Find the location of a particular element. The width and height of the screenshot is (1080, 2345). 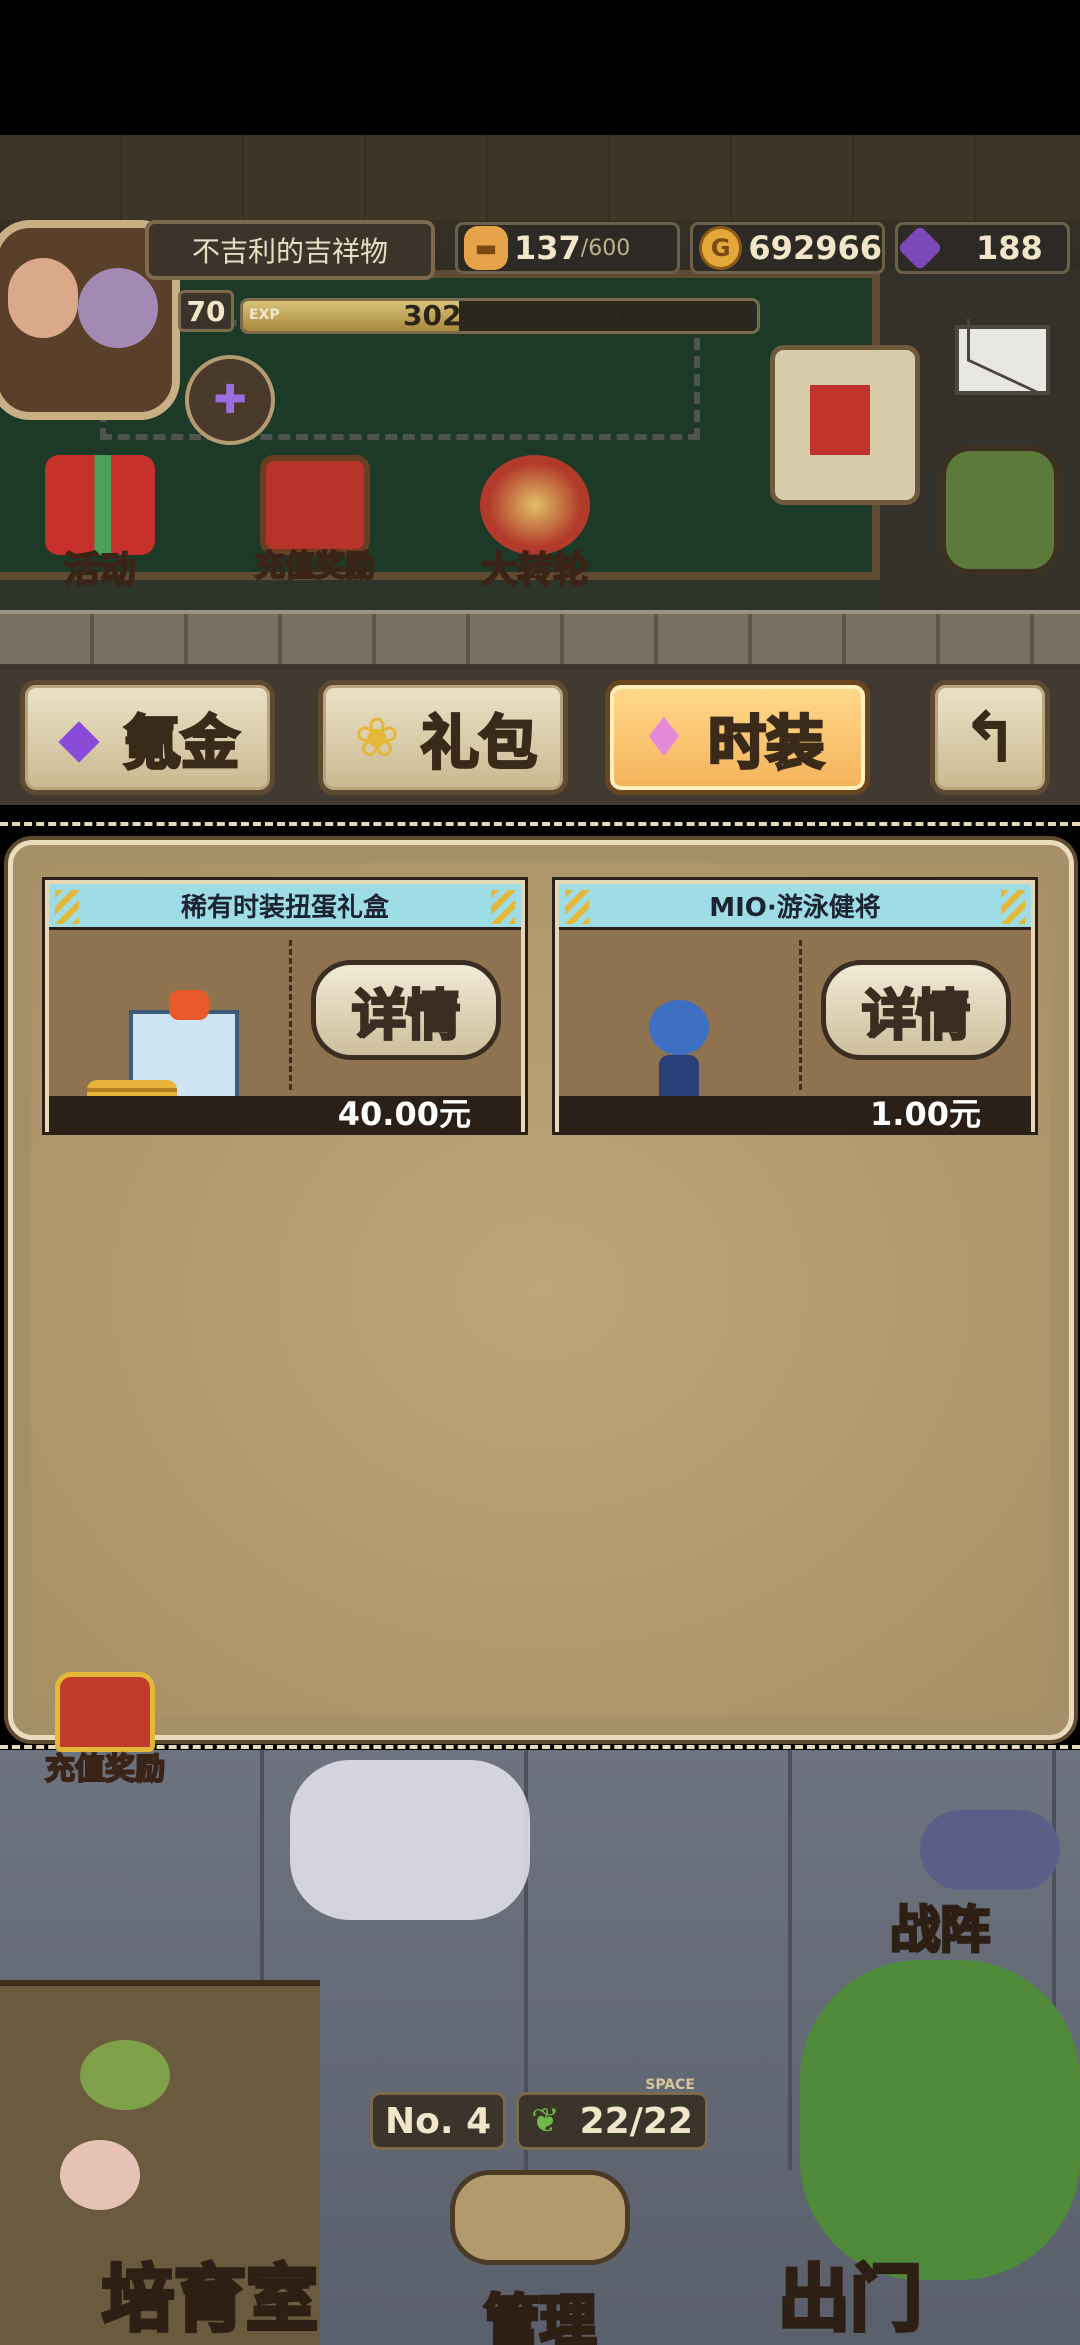

player-name: 不吉利的吉祥物 is located at coordinates (290, 250).